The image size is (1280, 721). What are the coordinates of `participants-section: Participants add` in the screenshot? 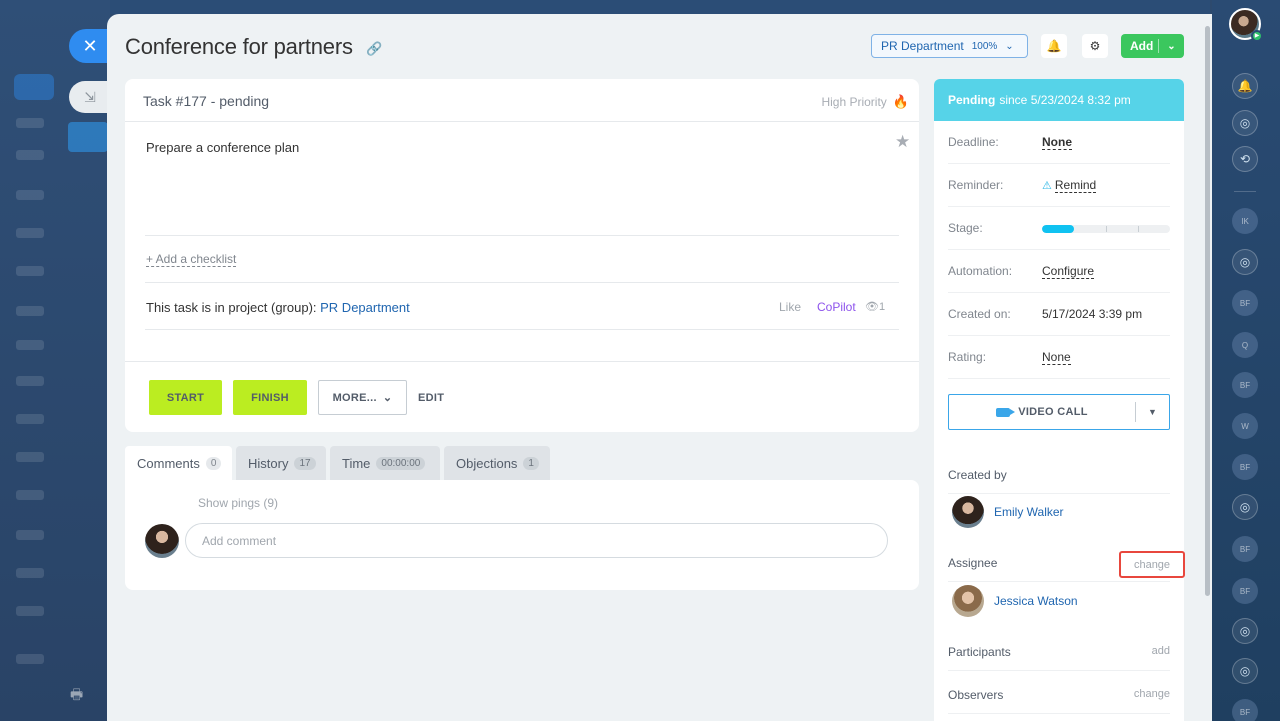 It's located at (1059, 658).